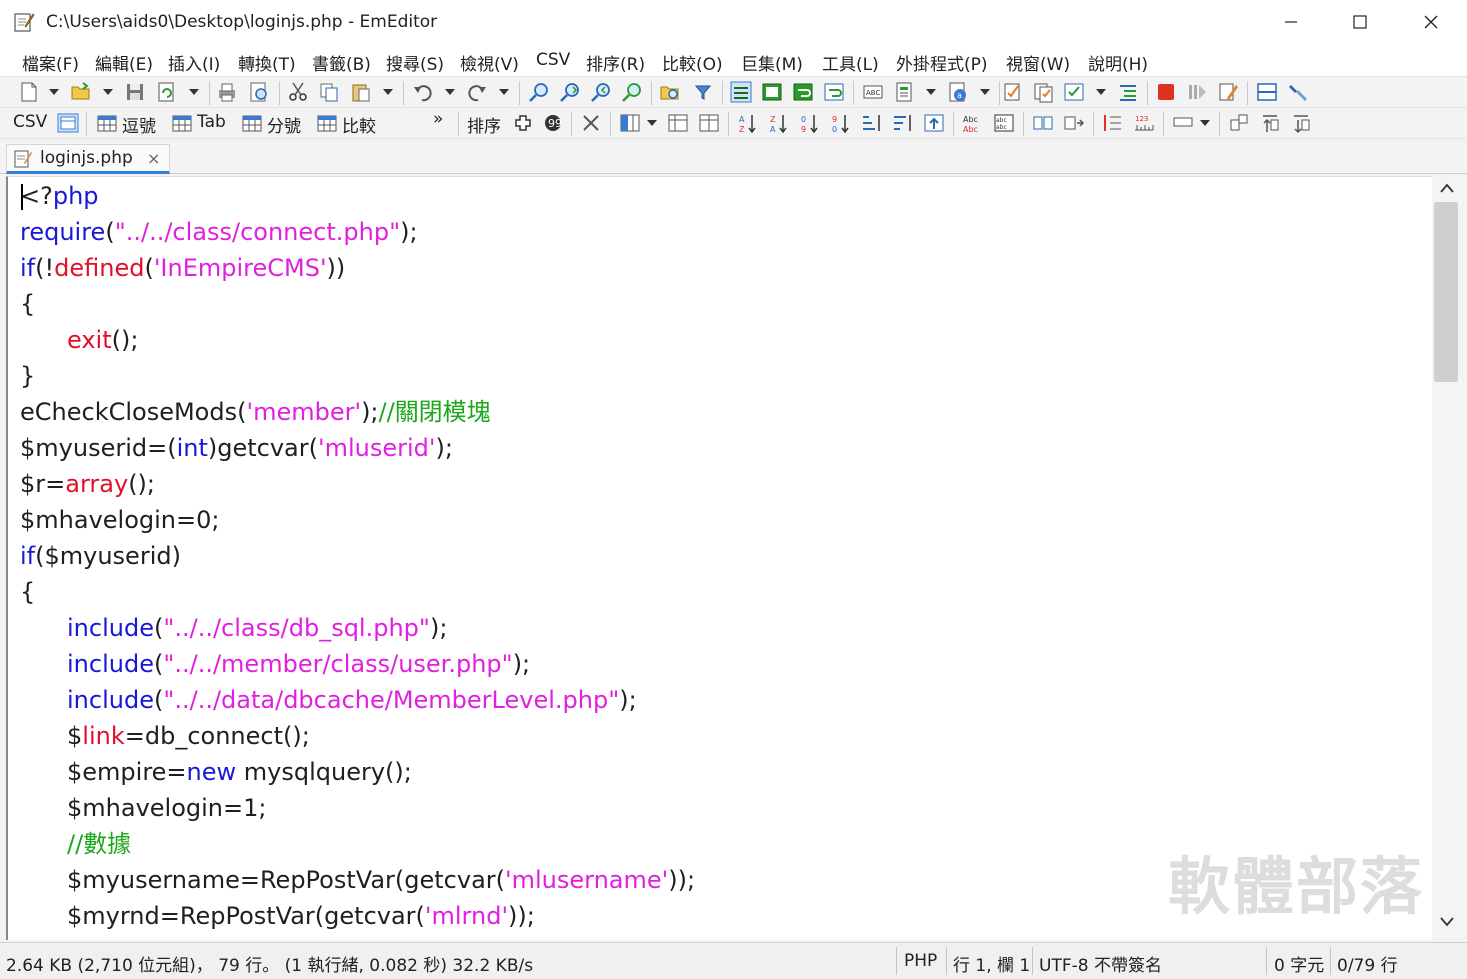  I want to click on menu-edit: 編輯(E), so click(124, 62).